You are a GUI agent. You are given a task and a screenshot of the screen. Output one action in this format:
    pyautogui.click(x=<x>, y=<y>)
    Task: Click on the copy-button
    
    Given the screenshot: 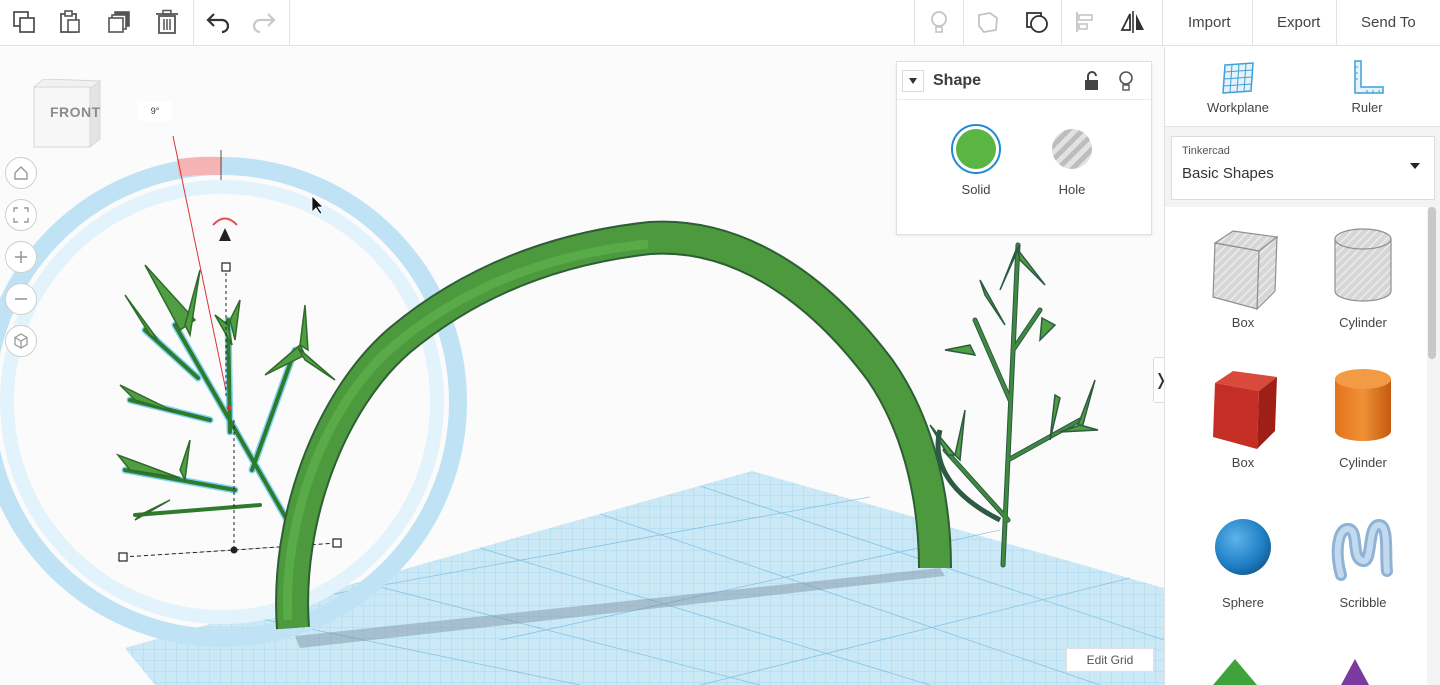 What is the action you would take?
    pyautogui.click(x=24, y=22)
    